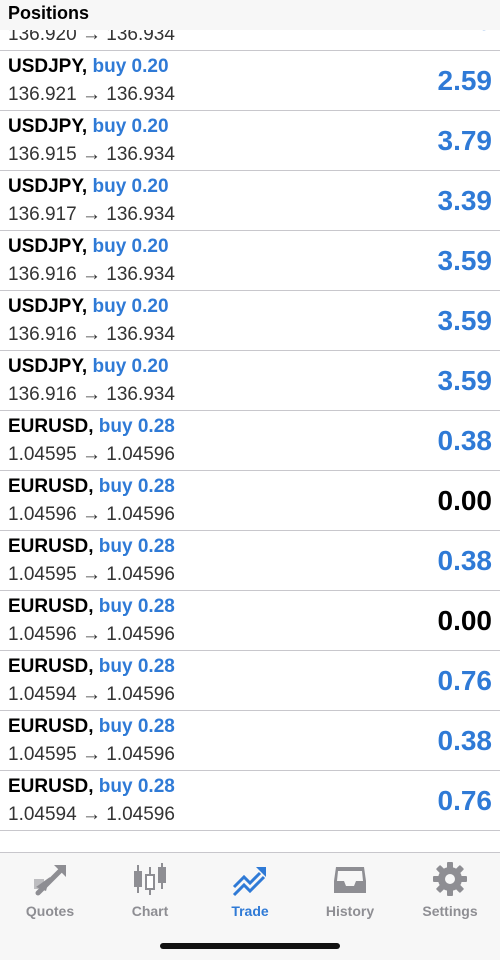 This screenshot has height=960, width=500. I want to click on open-price: 1.04594, so click(42, 694).